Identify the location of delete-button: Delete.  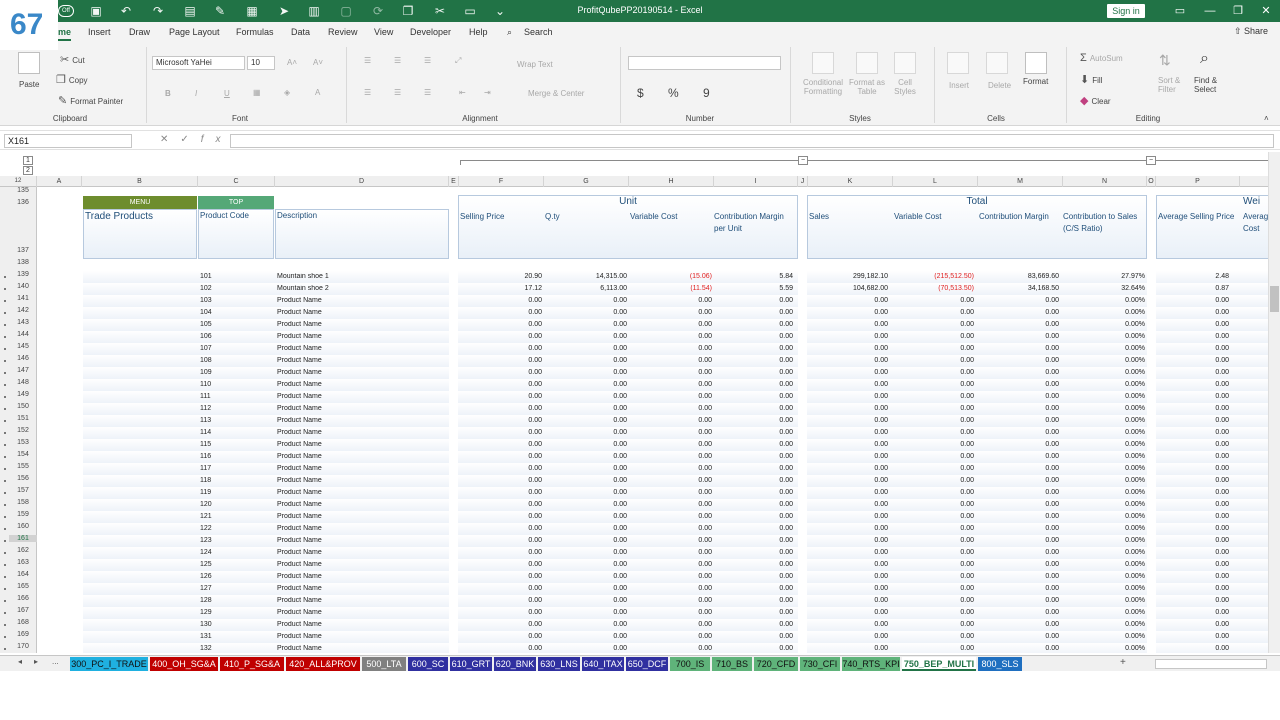
(999, 85).